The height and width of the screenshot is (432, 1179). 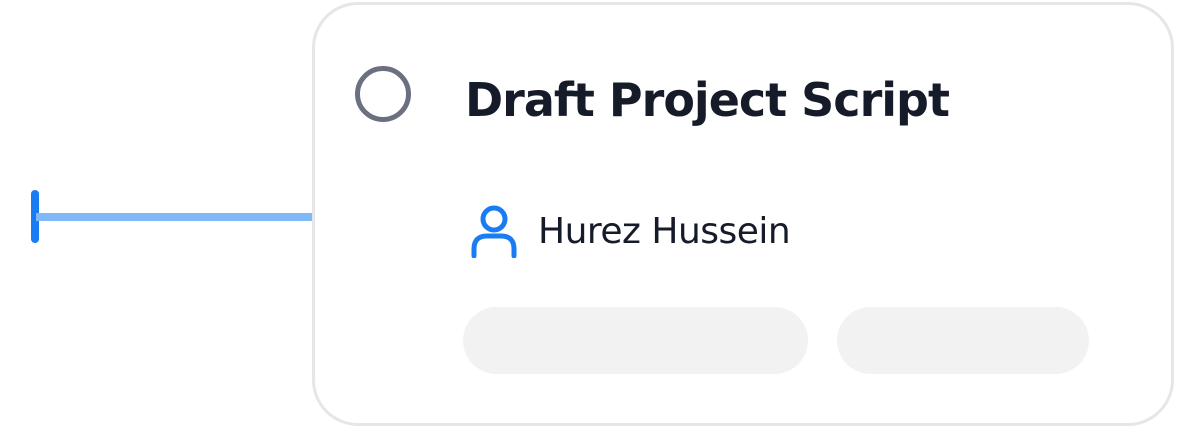 I want to click on assignee-name: Hurez Hussein, so click(x=664, y=231).